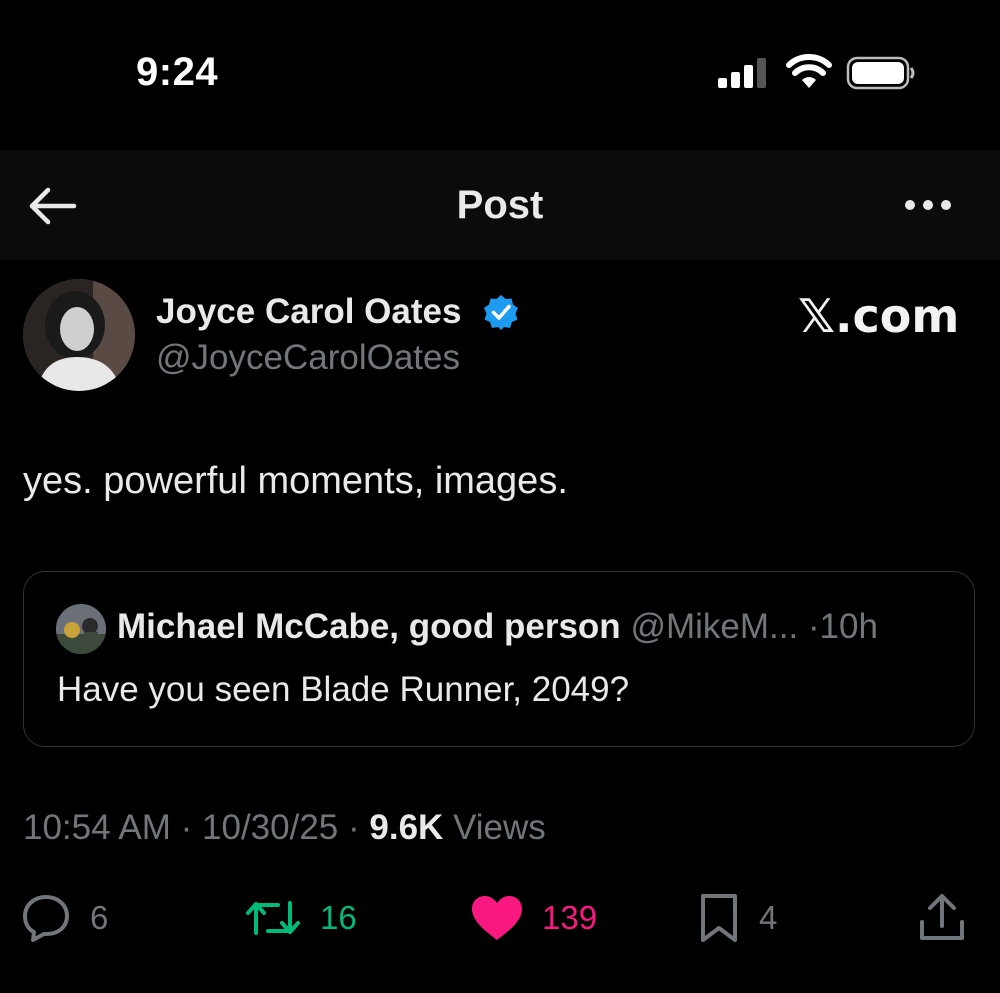  What do you see at coordinates (742, 73) in the screenshot?
I see `signal-icon` at bounding box center [742, 73].